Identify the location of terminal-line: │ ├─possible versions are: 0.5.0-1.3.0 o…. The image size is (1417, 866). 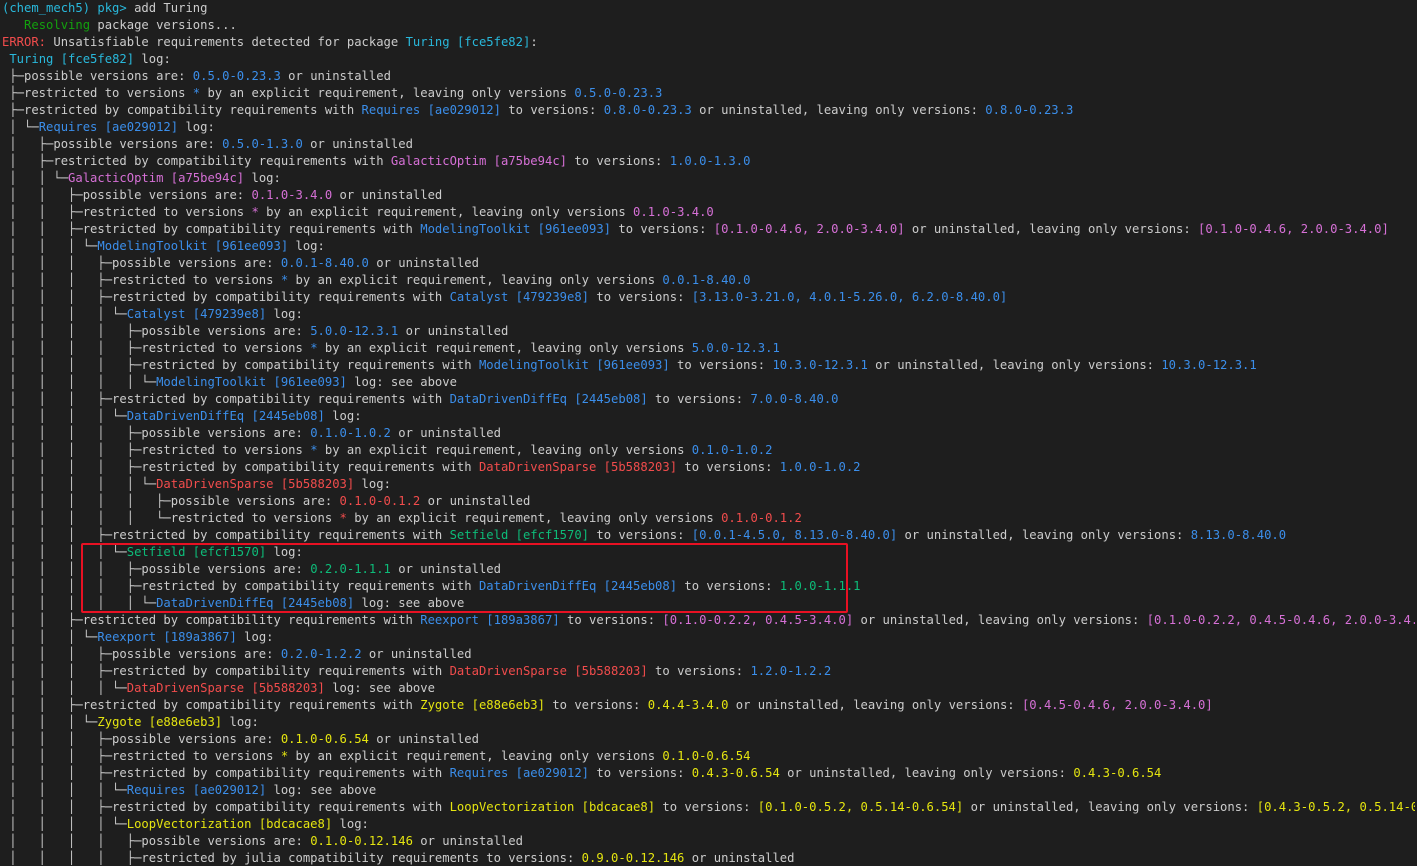
(708, 144).